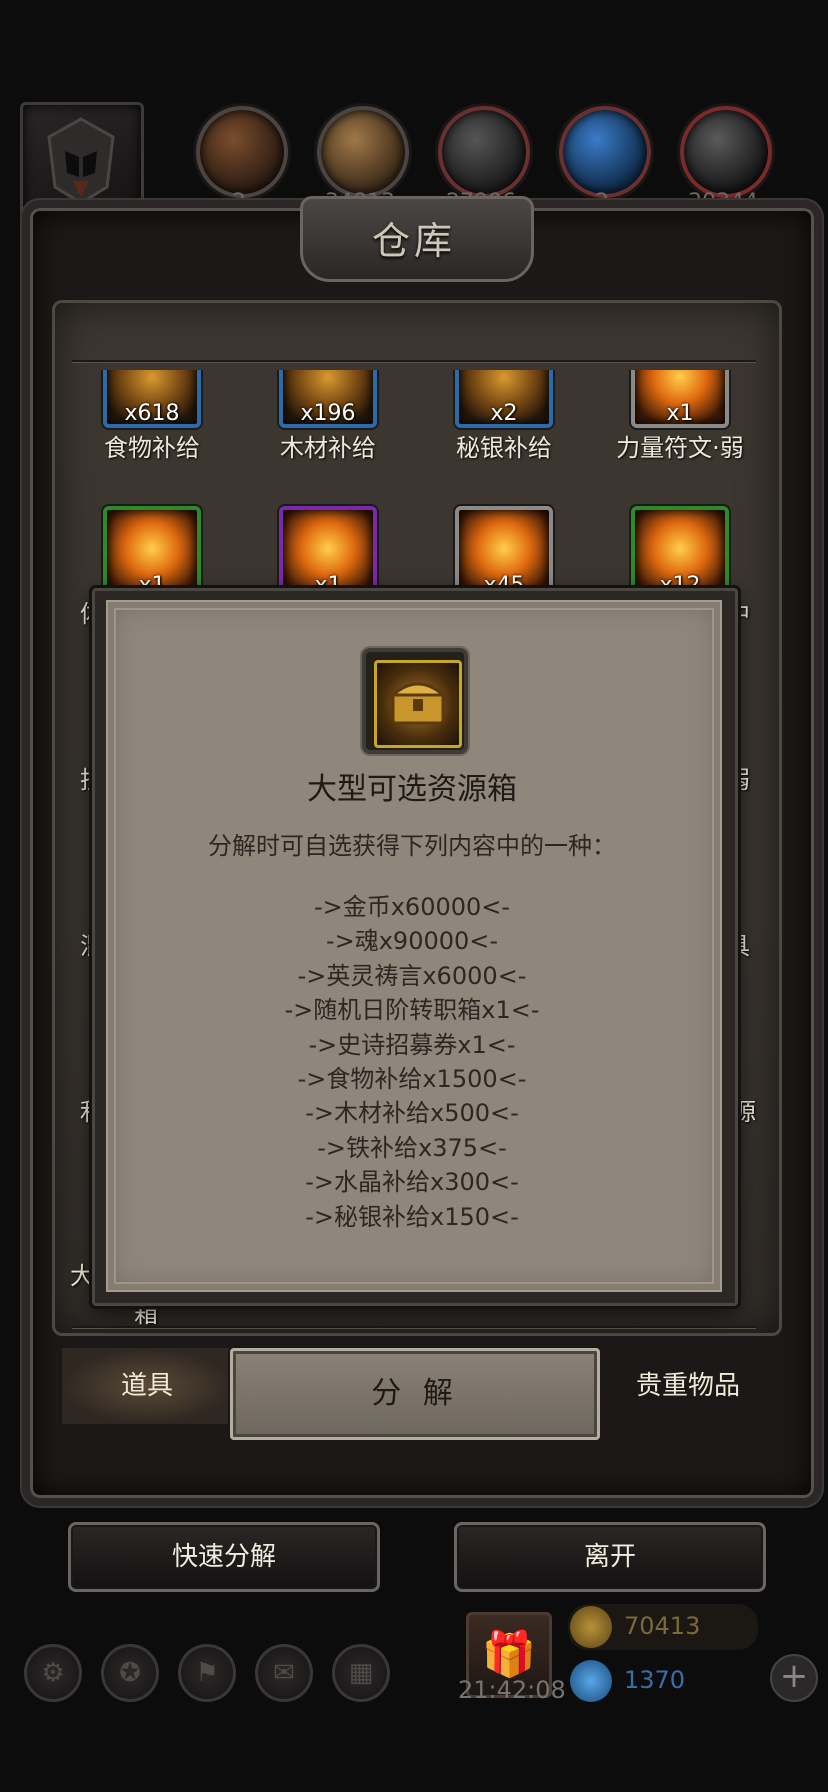 This screenshot has height=1792, width=828. What do you see at coordinates (412, 1182) in the screenshot?
I see `reward-option: ->水晶补给x300<-` at bounding box center [412, 1182].